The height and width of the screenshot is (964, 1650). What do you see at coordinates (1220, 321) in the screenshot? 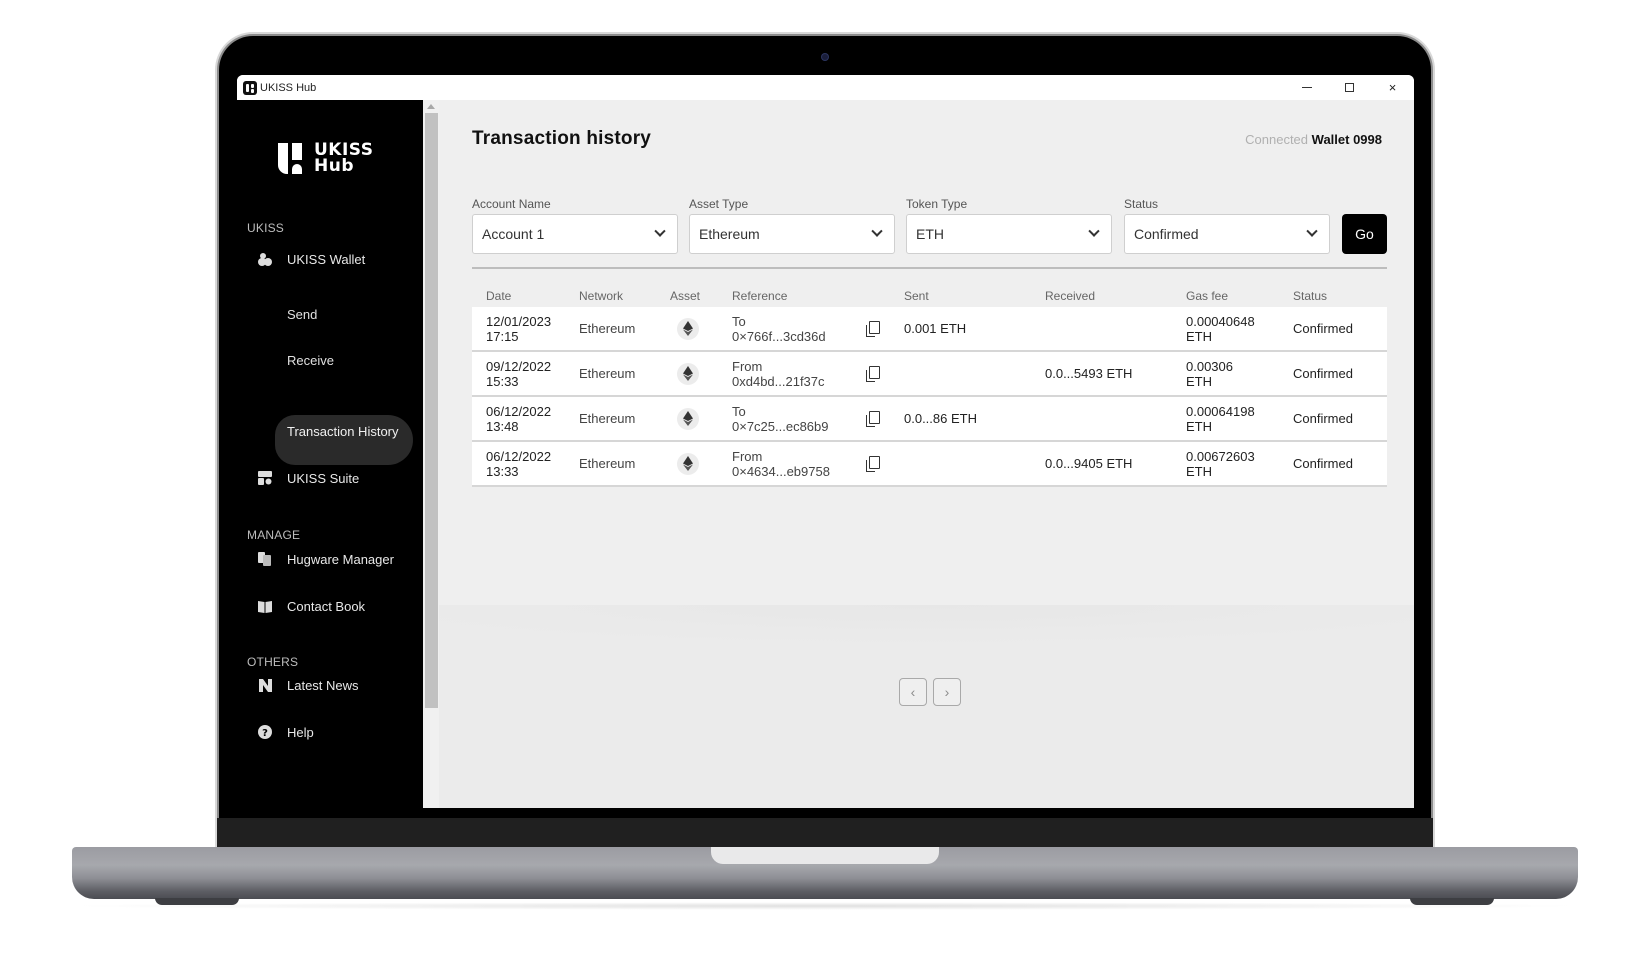
I see `gas-amount: 0.00040648` at bounding box center [1220, 321].